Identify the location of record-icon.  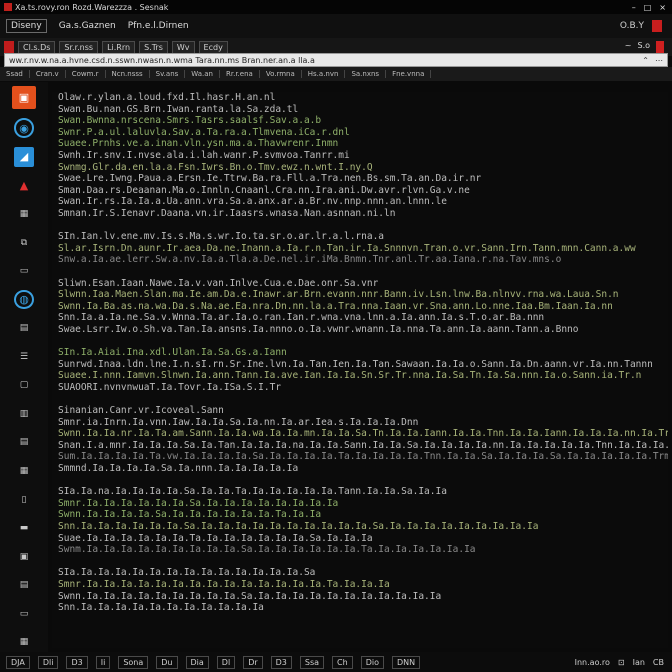
(657, 26).